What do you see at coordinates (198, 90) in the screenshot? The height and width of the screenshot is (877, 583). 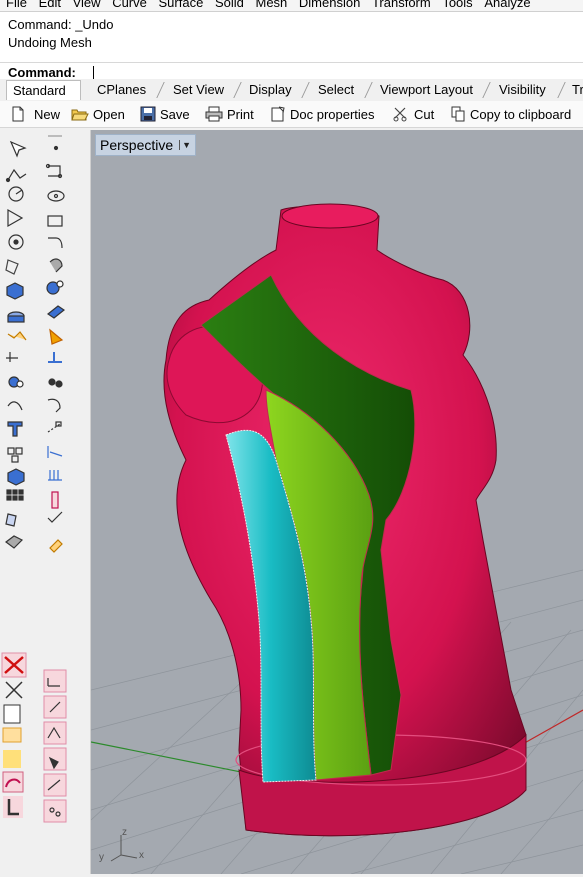 I see `tab-set-view: Set View` at bounding box center [198, 90].